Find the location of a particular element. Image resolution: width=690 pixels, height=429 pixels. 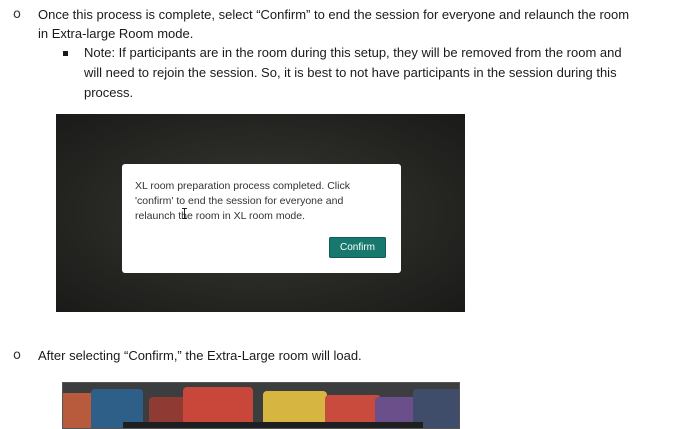

note-line-3: process. is located at coordinates (109, 92).